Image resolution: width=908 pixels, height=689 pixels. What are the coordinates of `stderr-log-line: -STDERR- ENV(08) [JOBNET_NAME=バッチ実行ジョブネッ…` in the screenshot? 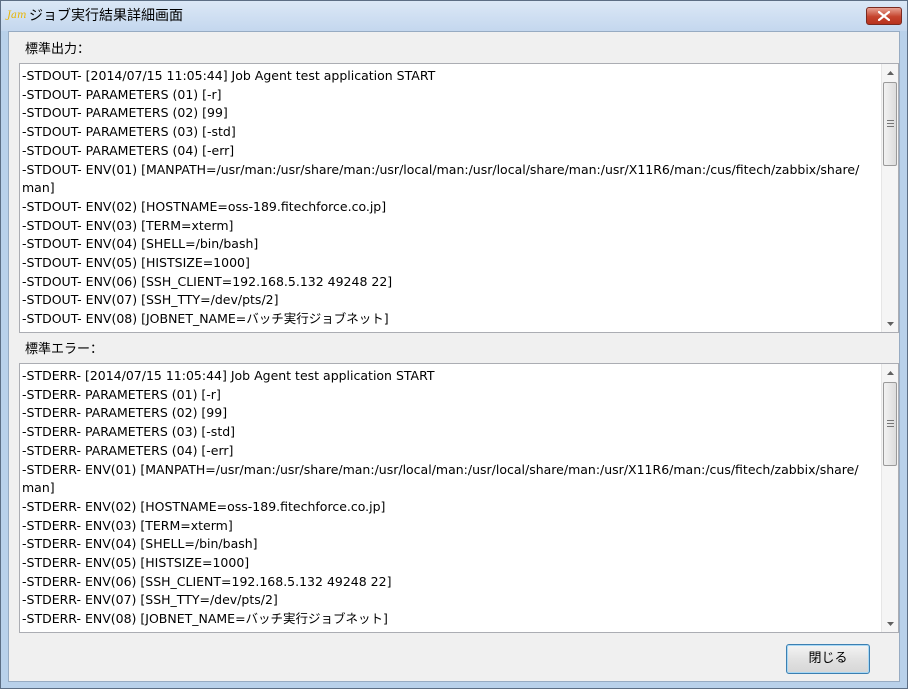 It's located at (205, 619).